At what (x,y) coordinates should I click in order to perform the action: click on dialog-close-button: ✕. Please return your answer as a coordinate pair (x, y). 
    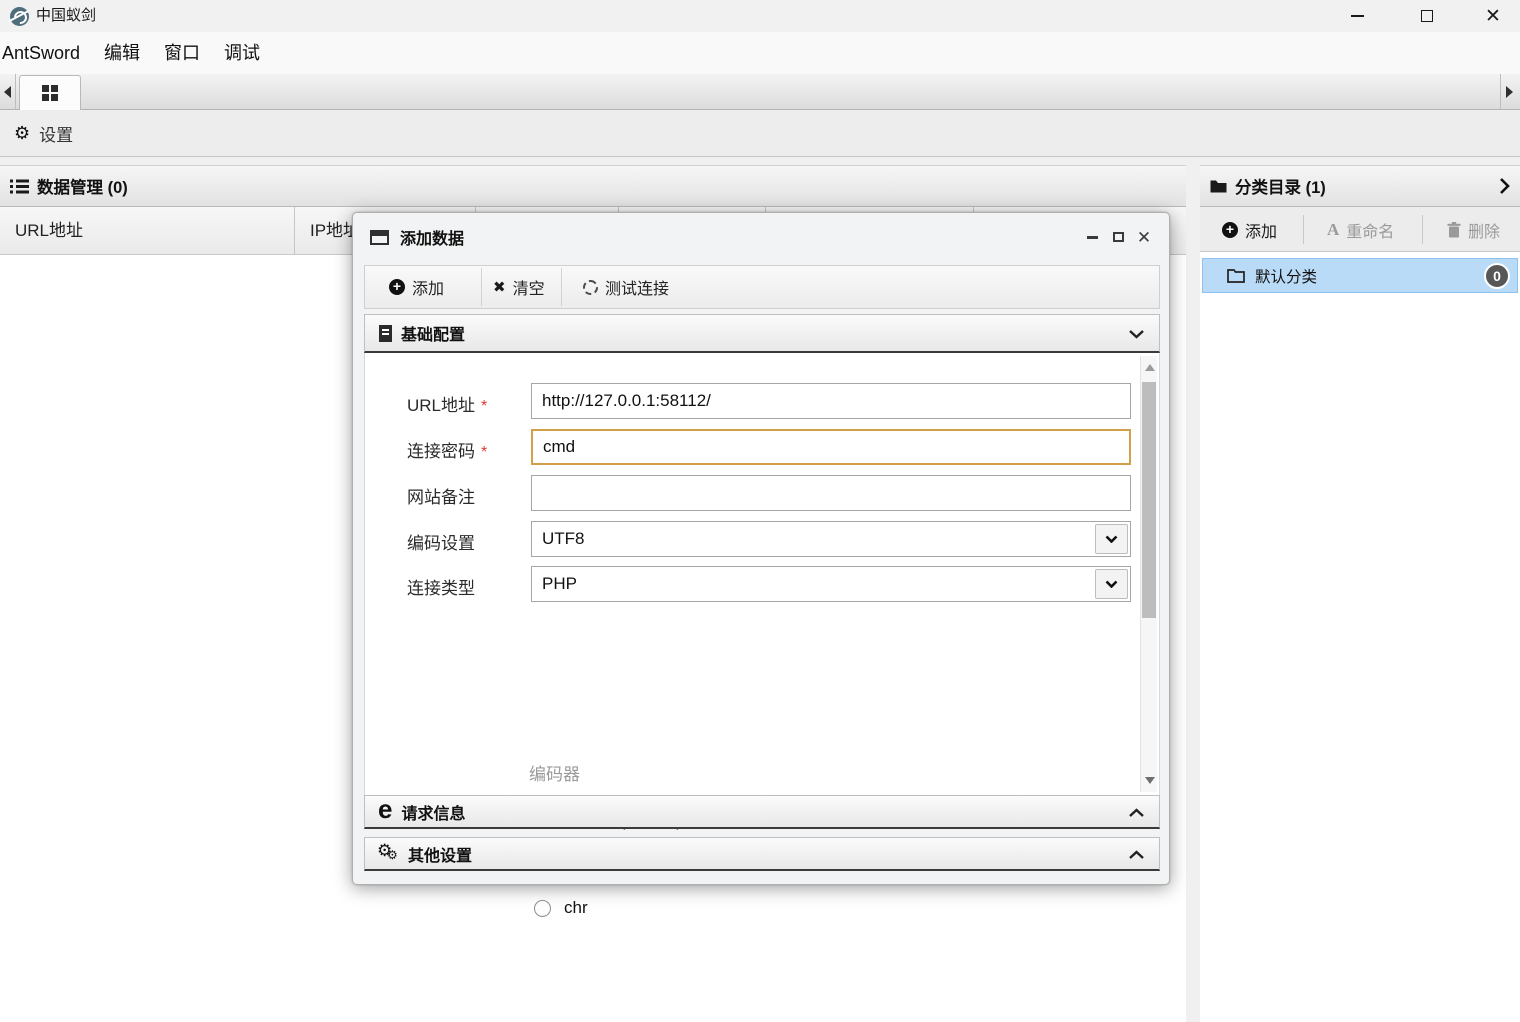
    Looking at the image, I should click on (1144, 237).